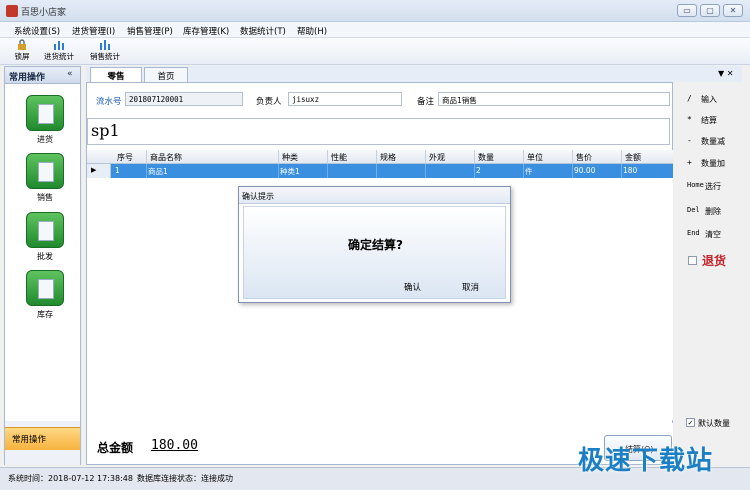  I want to click on tab-menu-close-icon: ▼ ✕, so click(725, 73).